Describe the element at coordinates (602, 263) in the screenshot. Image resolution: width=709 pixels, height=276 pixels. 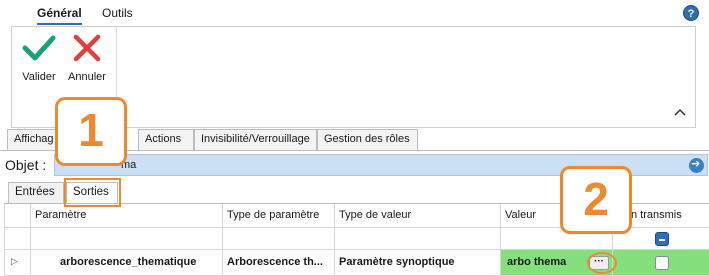
I see `dots-highlight` at that location.